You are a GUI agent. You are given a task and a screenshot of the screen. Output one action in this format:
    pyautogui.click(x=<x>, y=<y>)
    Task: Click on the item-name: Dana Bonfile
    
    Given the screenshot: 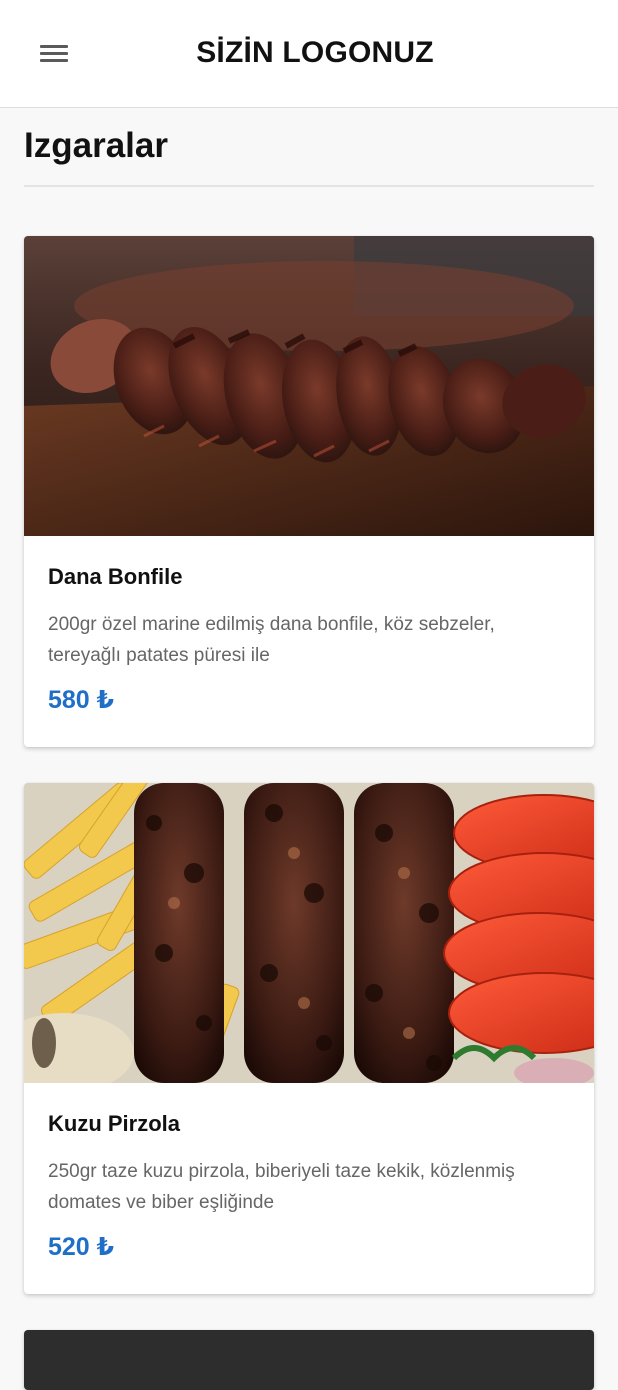 What is the action you would take?
    pyautogui.click(x=115, y=576)
    